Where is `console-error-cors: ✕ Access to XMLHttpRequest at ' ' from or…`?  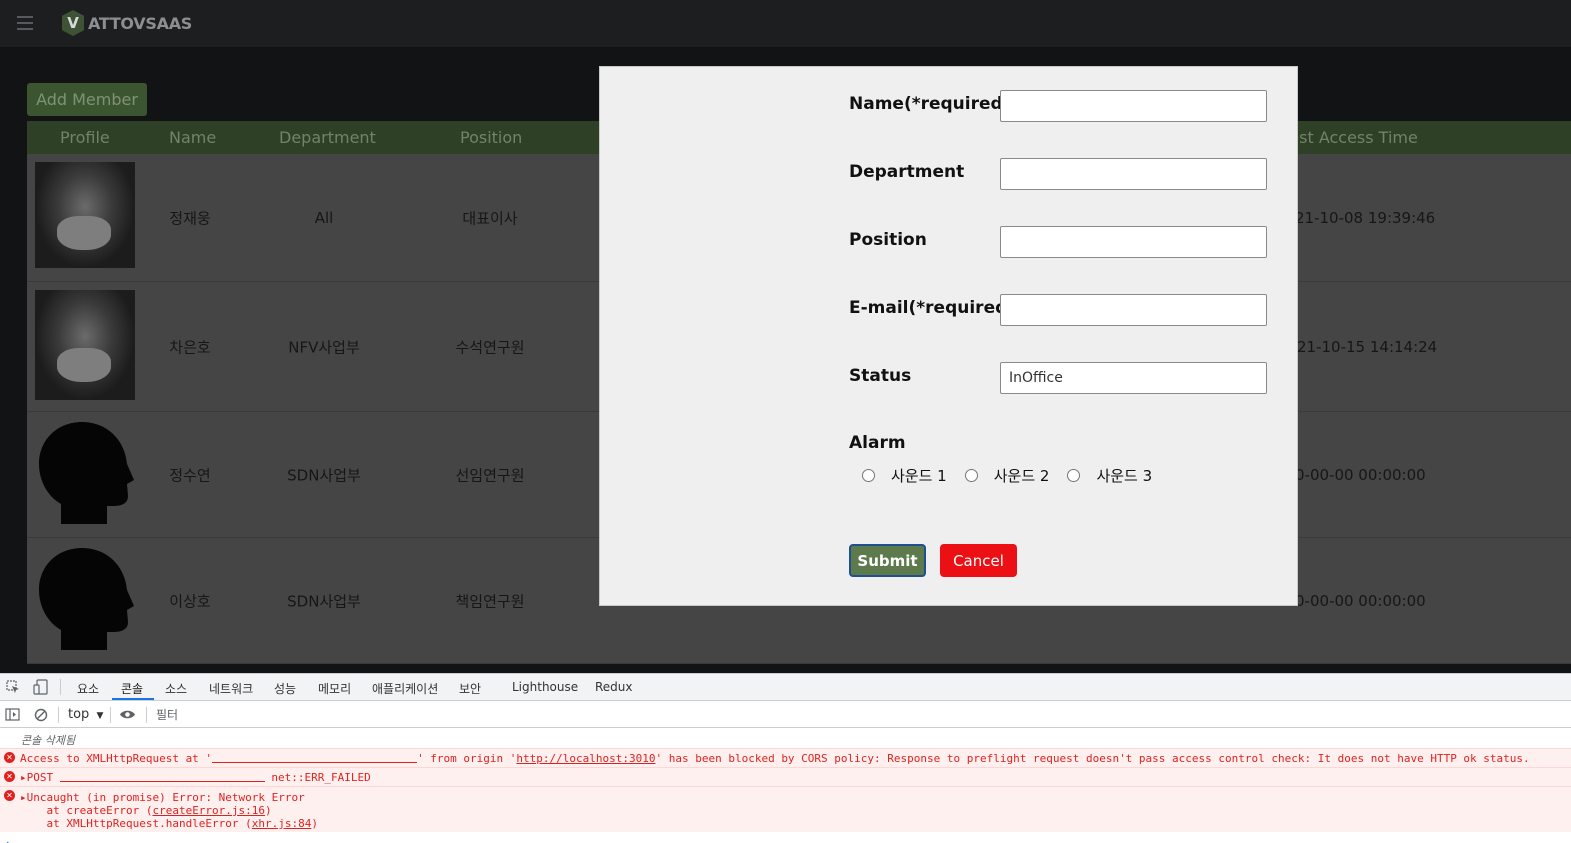
console-error-cors: ✕ Access to XMLHttpRequest at ' ' from or… is located at coordinates (785, 757).